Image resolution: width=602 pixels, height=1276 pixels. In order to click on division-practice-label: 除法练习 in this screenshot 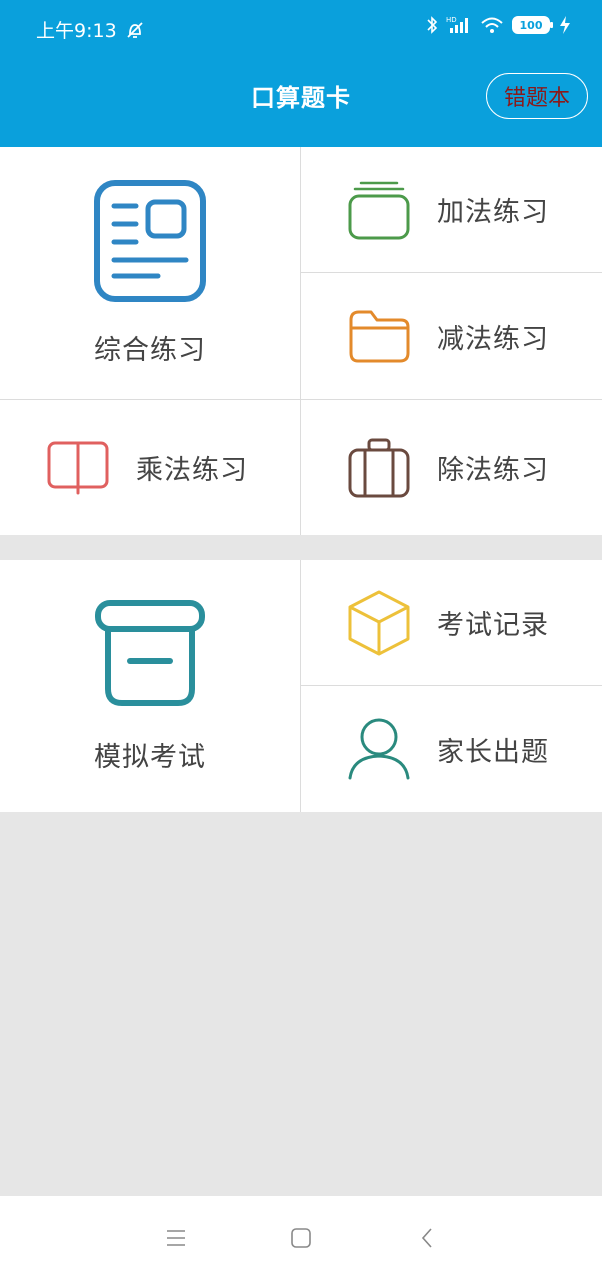, I will do `click(493, 470)`.